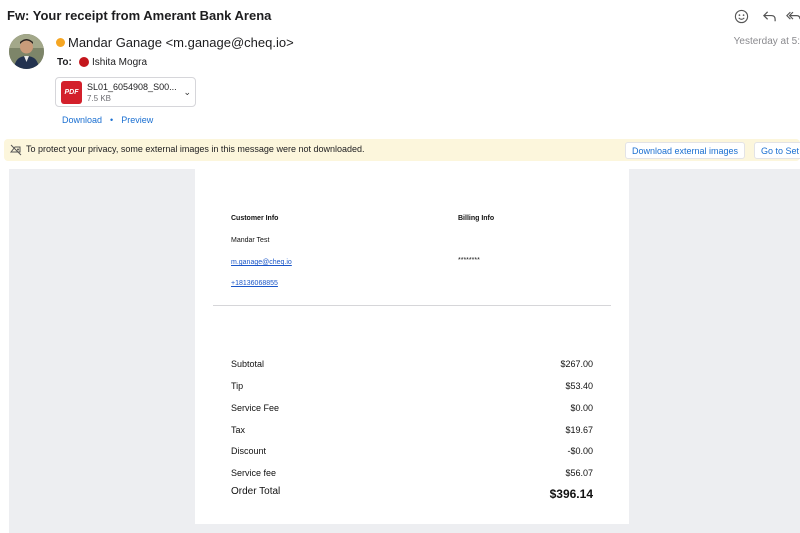  Describe the element at coordinates (238, 430) in the screenshot. I see `tax-label: Tax` at that location.